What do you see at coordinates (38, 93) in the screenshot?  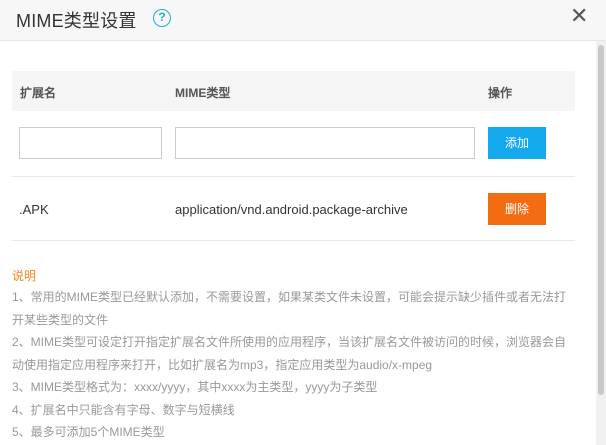 I see `header-extension: 扩展名` at bounding box center [38, 93].